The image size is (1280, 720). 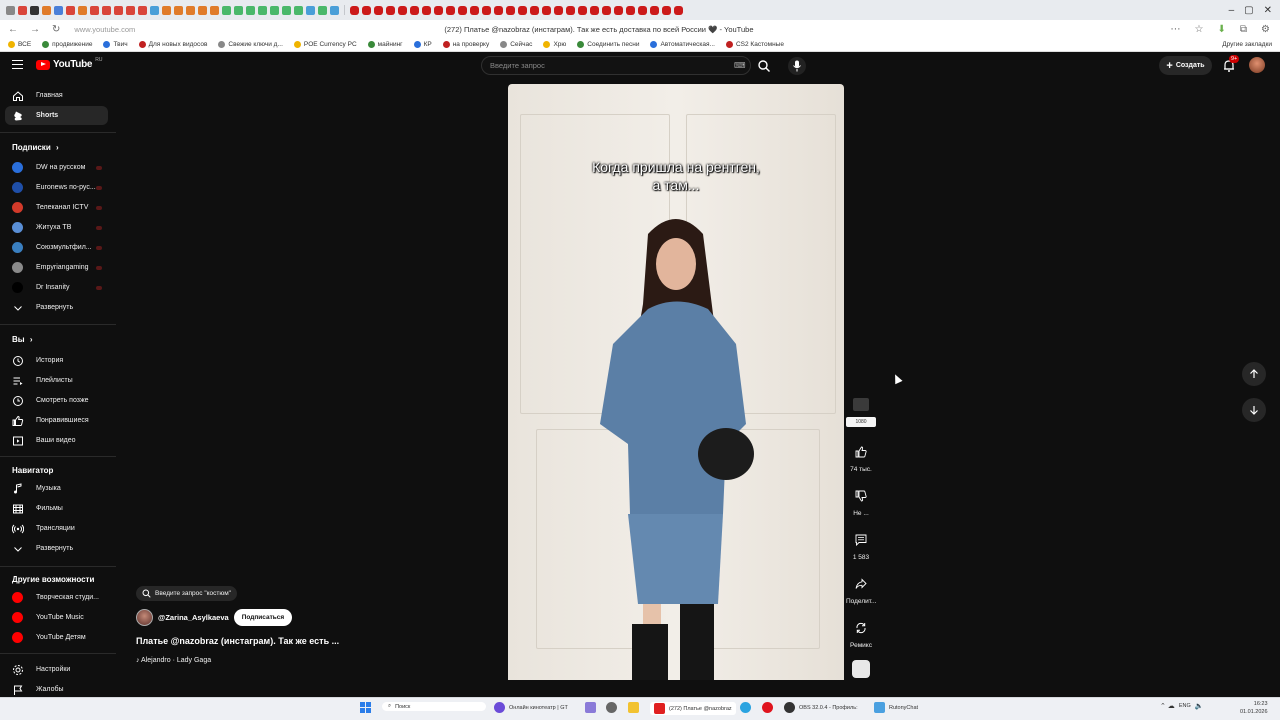 I want to click on search-input: Введите запрос, so click(x=616, y=65).